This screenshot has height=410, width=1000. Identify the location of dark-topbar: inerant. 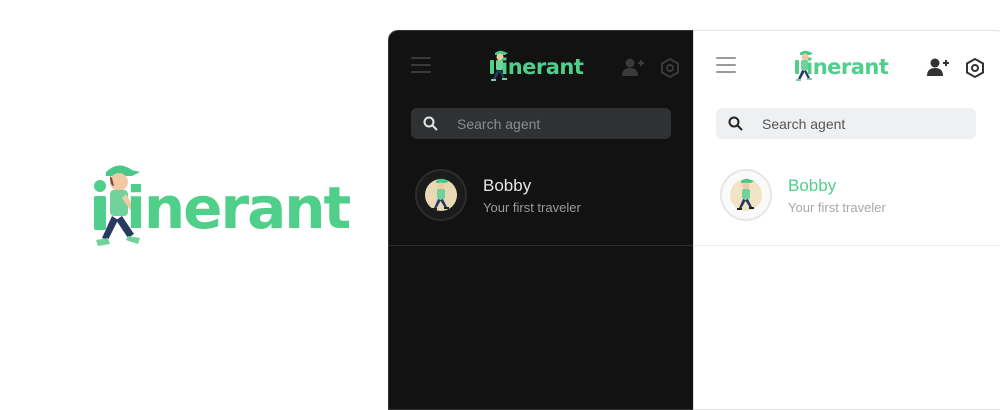
(542, 67).